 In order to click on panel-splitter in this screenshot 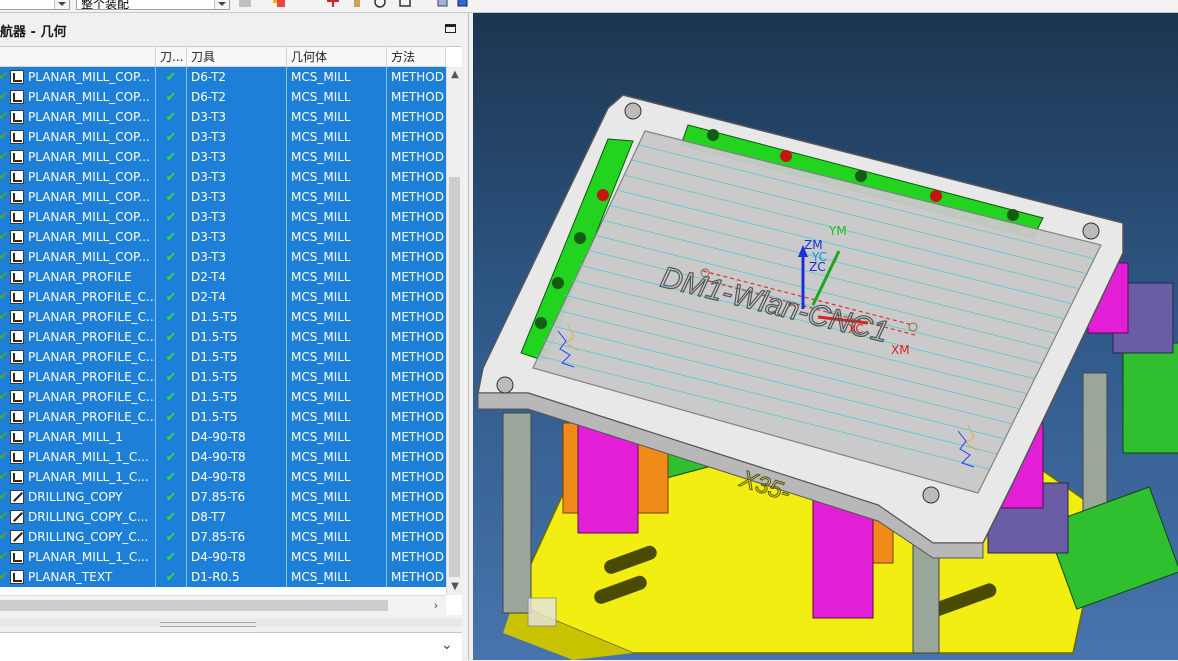, I will do `click(231, 623)`.